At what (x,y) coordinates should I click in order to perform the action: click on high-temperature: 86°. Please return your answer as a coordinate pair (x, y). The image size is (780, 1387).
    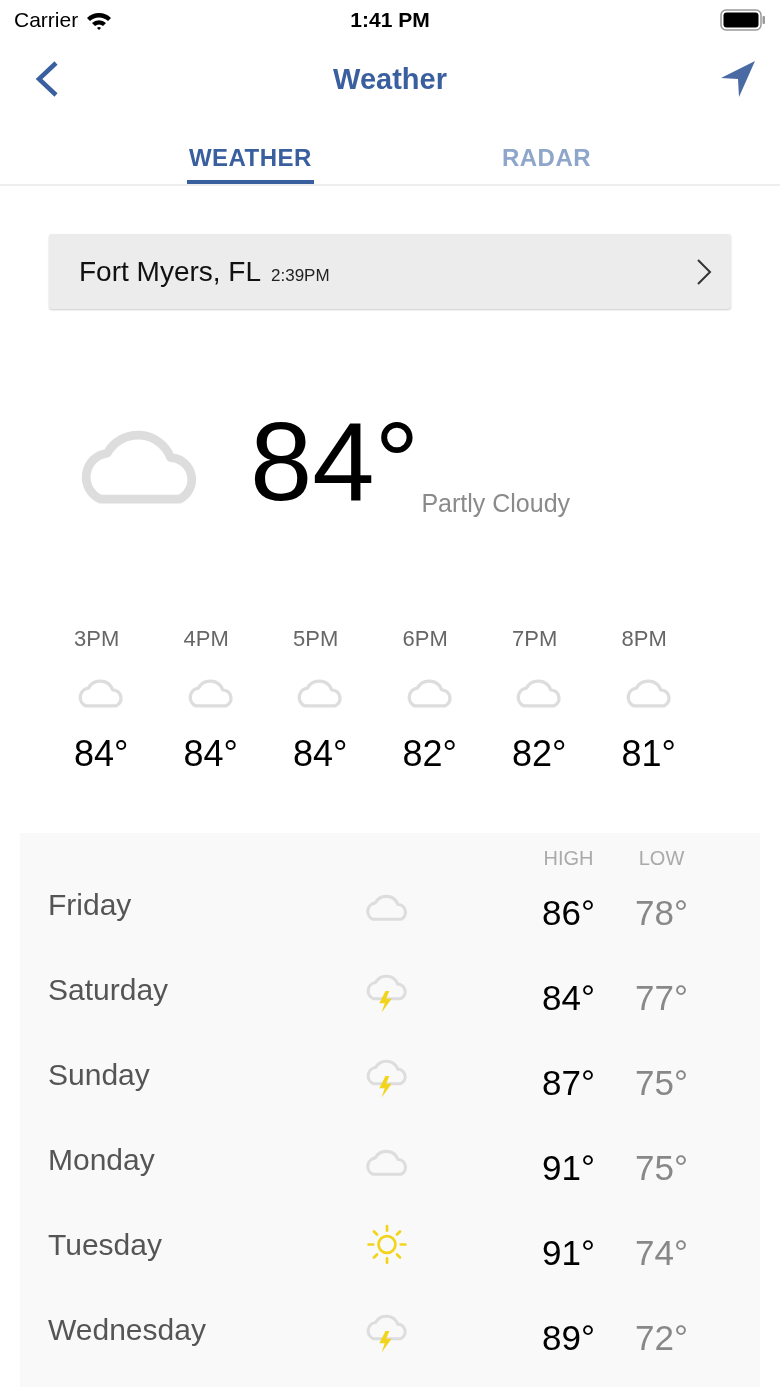
    Looking at the image, I should click on (568, 912).